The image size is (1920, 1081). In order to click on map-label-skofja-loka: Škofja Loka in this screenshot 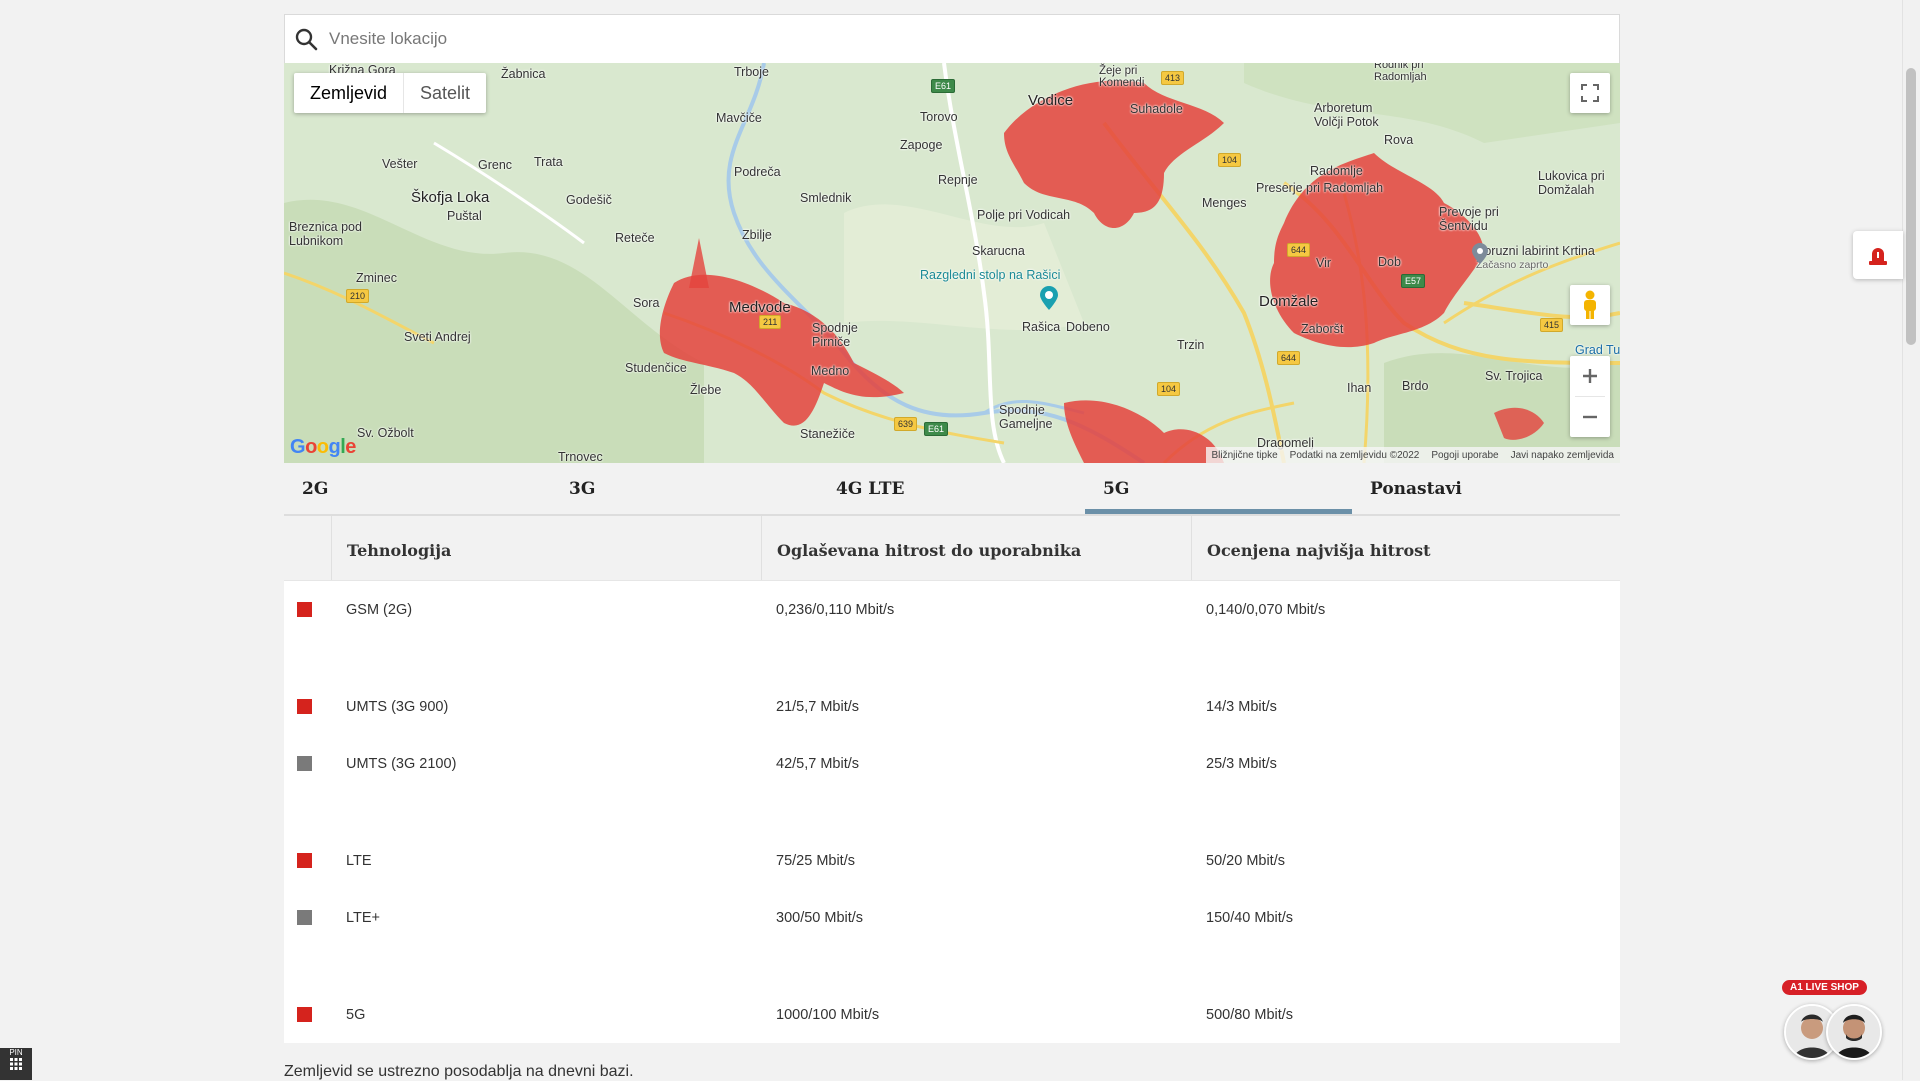, I will do `click(450, 197)`.